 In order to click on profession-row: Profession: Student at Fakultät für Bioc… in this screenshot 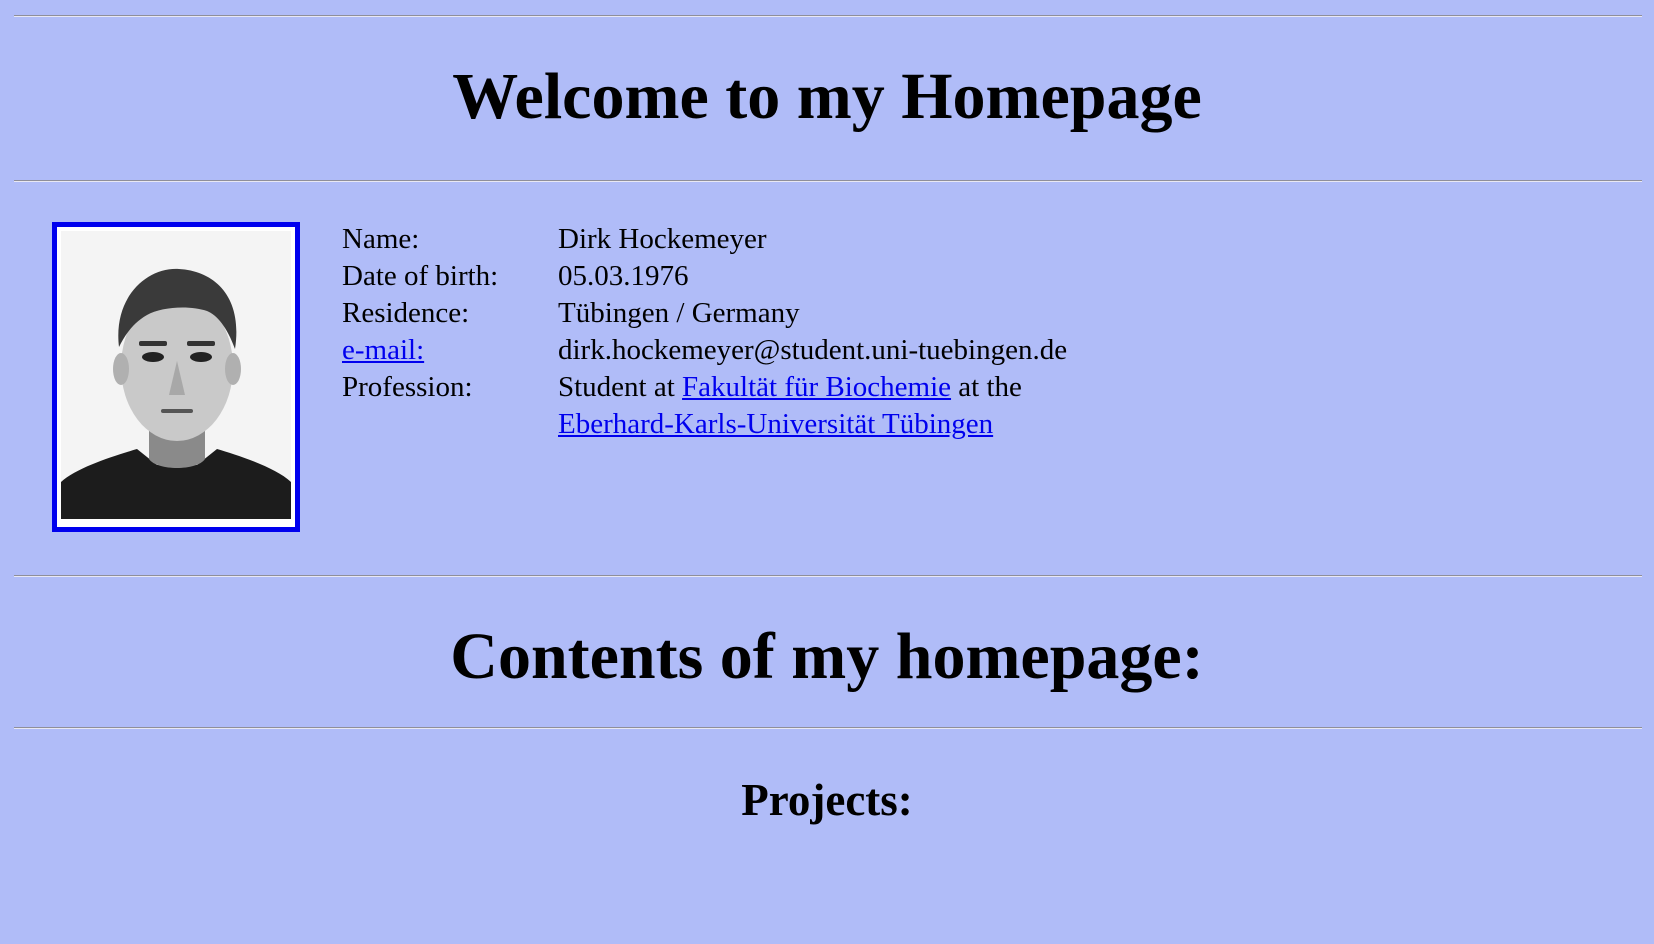, I will do `click(704, 387)`.